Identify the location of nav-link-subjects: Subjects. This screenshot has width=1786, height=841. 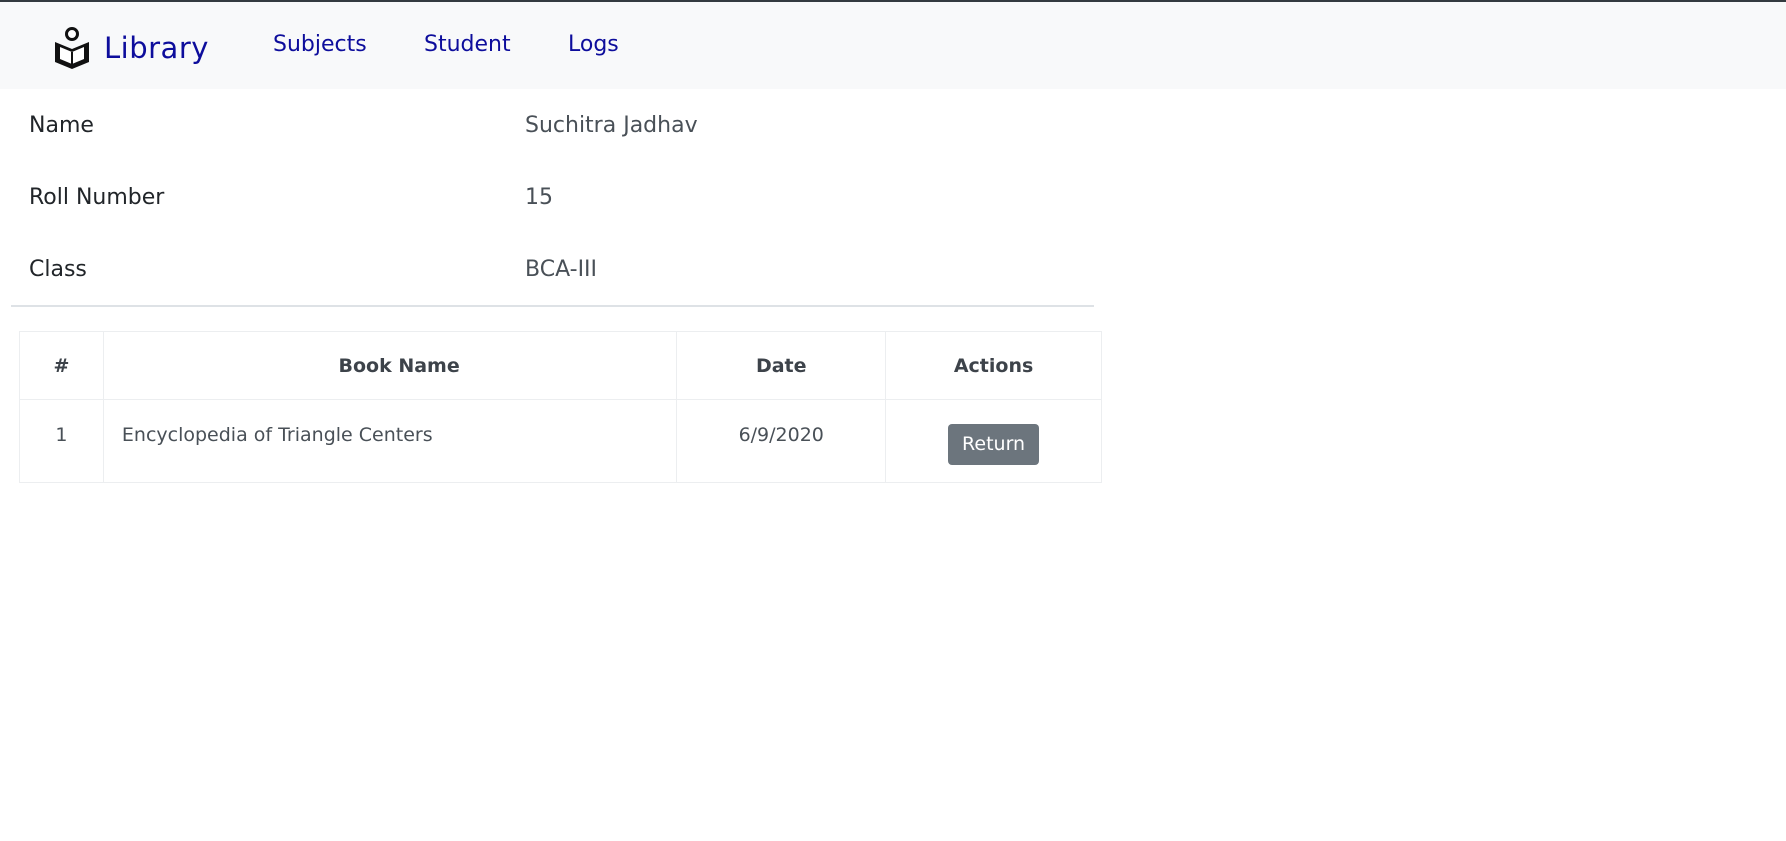
(320, 44).